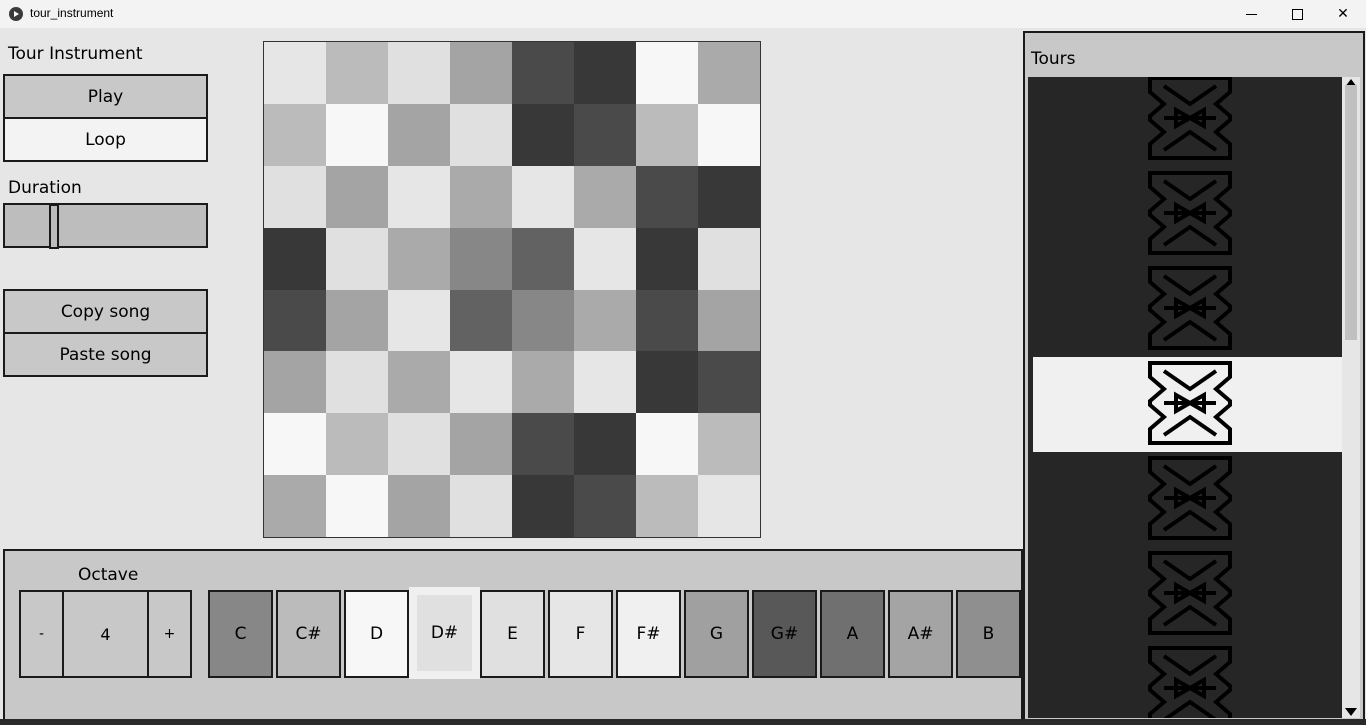  What do you see at coordinates (1343, 14) in the screenshot?
I see `close-button: ✕` at bounding box center [1343, 14].